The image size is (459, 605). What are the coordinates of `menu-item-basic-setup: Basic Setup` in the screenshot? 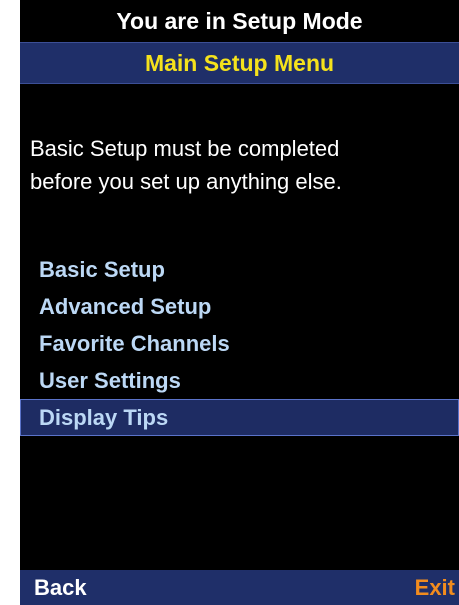 It's located at (239, 269).